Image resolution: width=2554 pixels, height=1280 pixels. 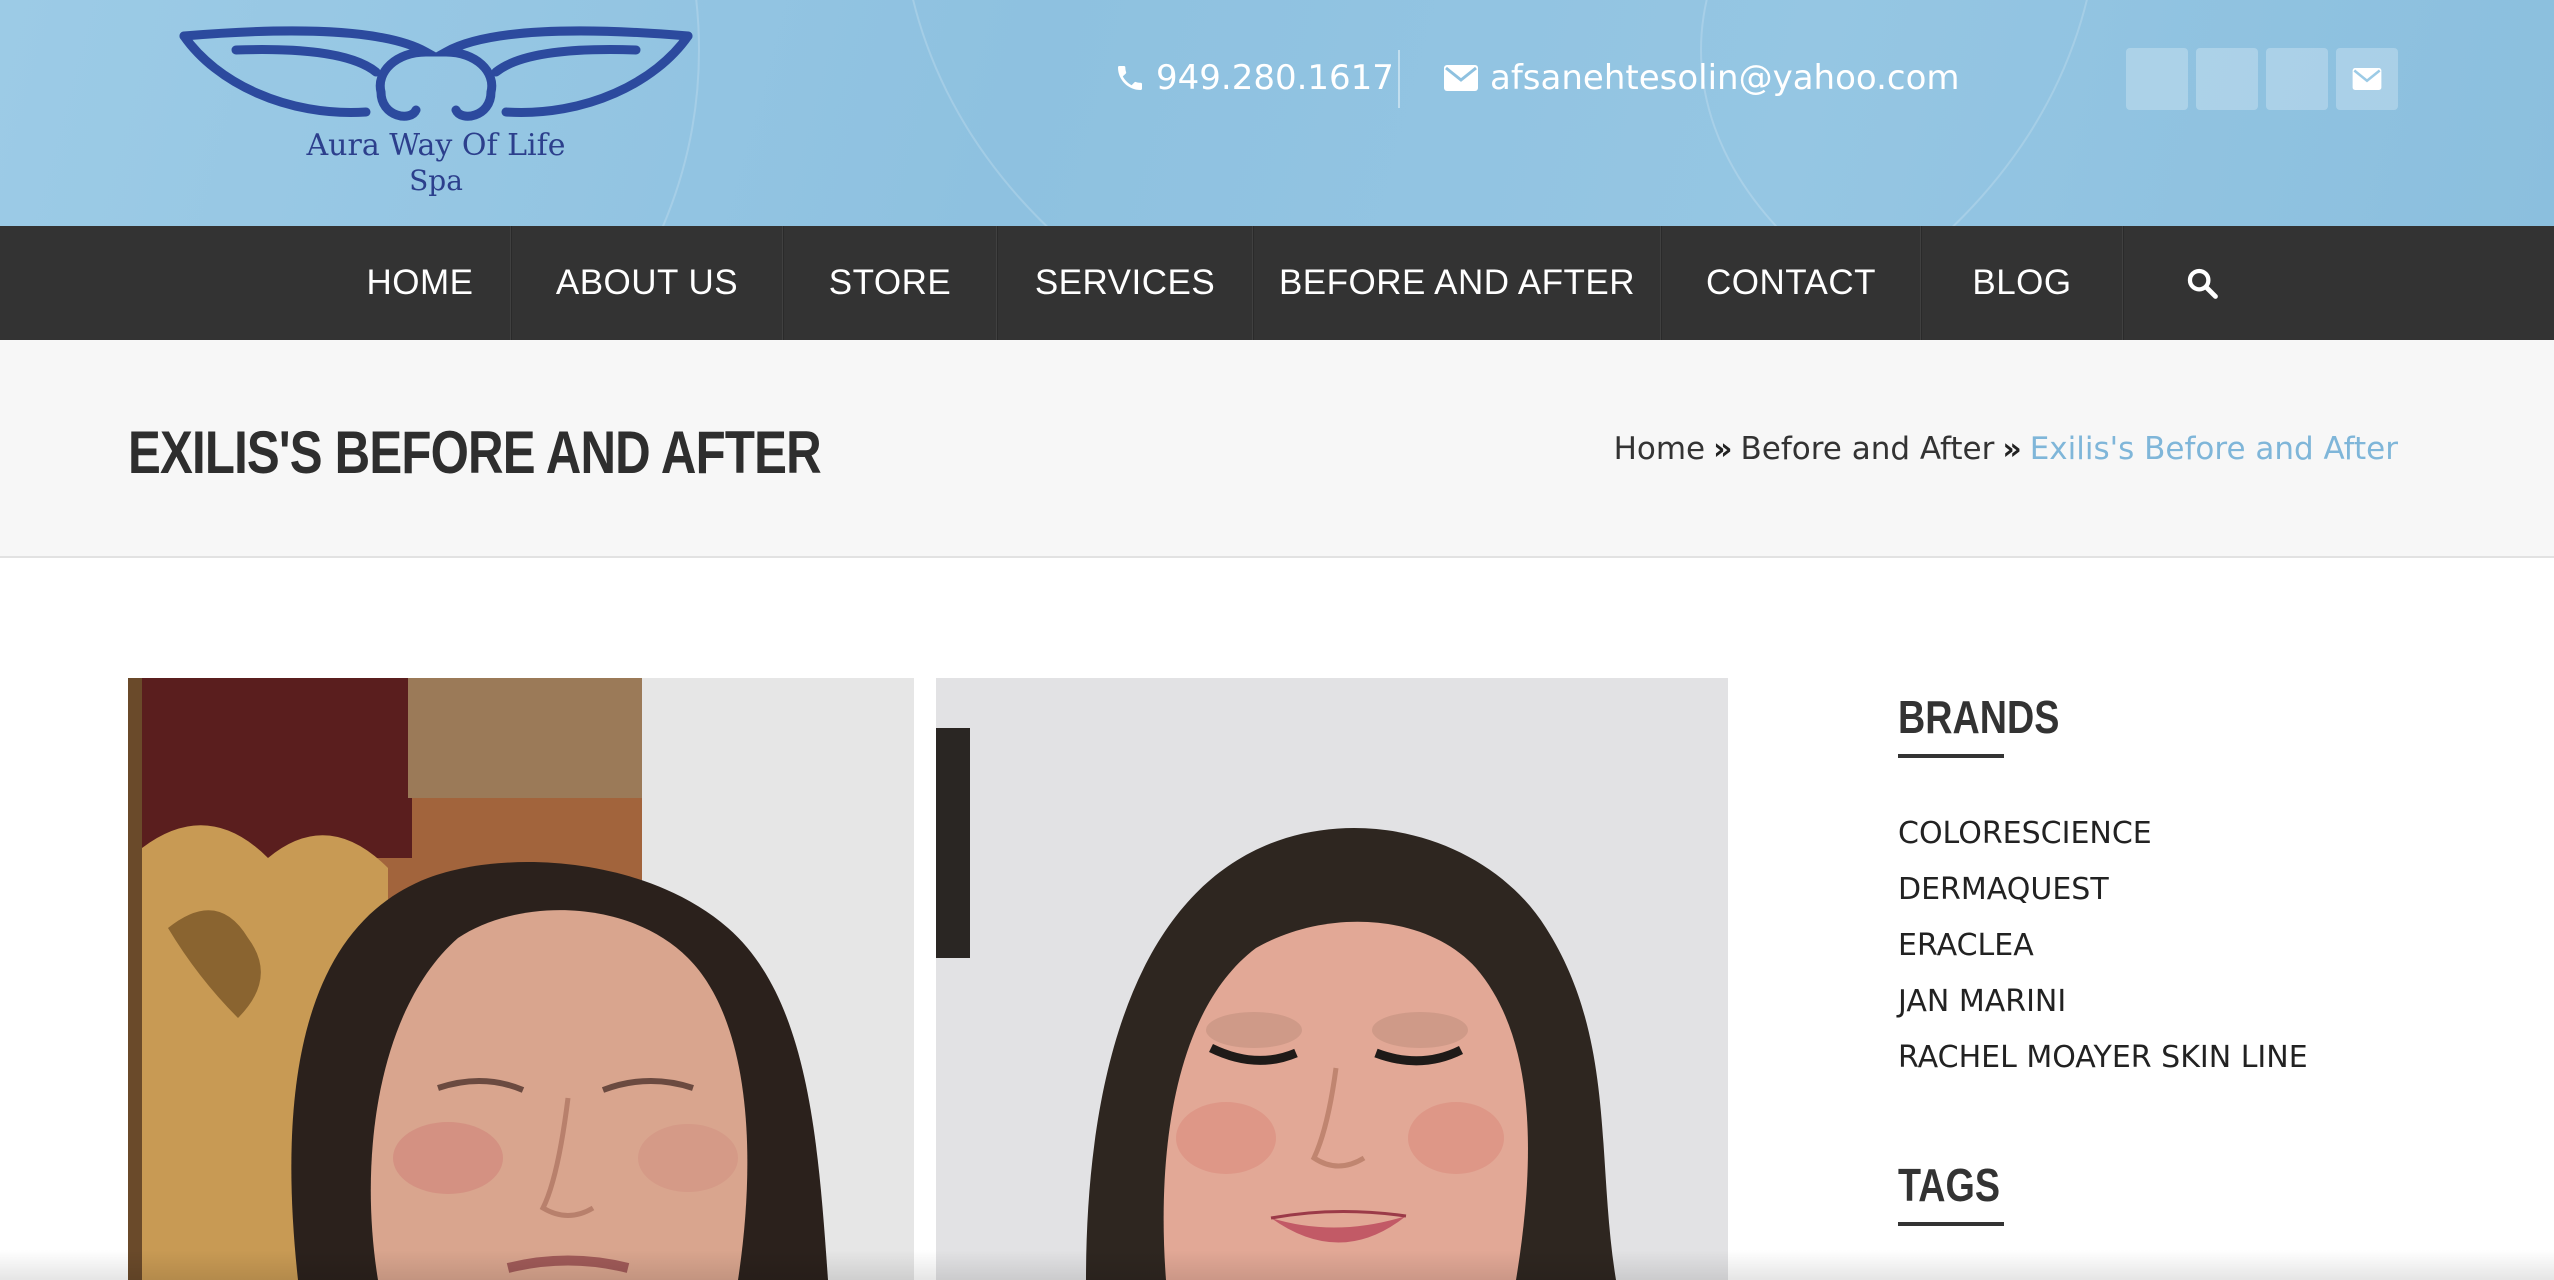 What do you see at coordinates (890, 283) in the screenshot?
I see `nav-item-store: STORE` at bounding box center [890, 283].